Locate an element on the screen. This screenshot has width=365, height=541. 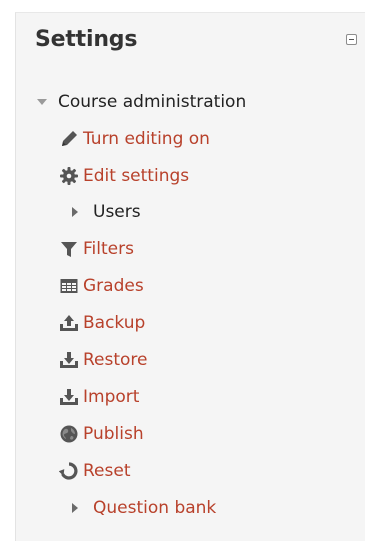
tree-item-label: Edit settings is located at coordinates (136, 176).